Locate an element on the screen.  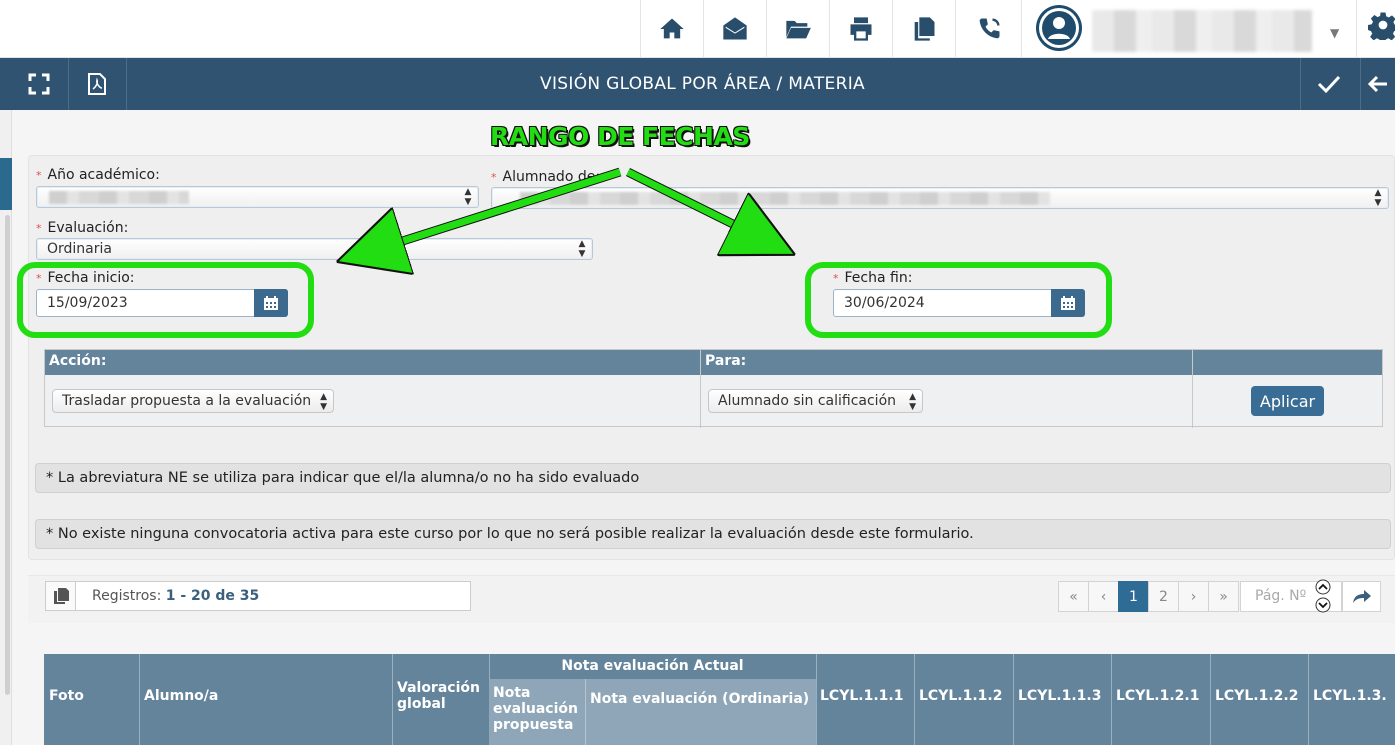
col-student: Alumno/a is located at coordinates (181, 696).